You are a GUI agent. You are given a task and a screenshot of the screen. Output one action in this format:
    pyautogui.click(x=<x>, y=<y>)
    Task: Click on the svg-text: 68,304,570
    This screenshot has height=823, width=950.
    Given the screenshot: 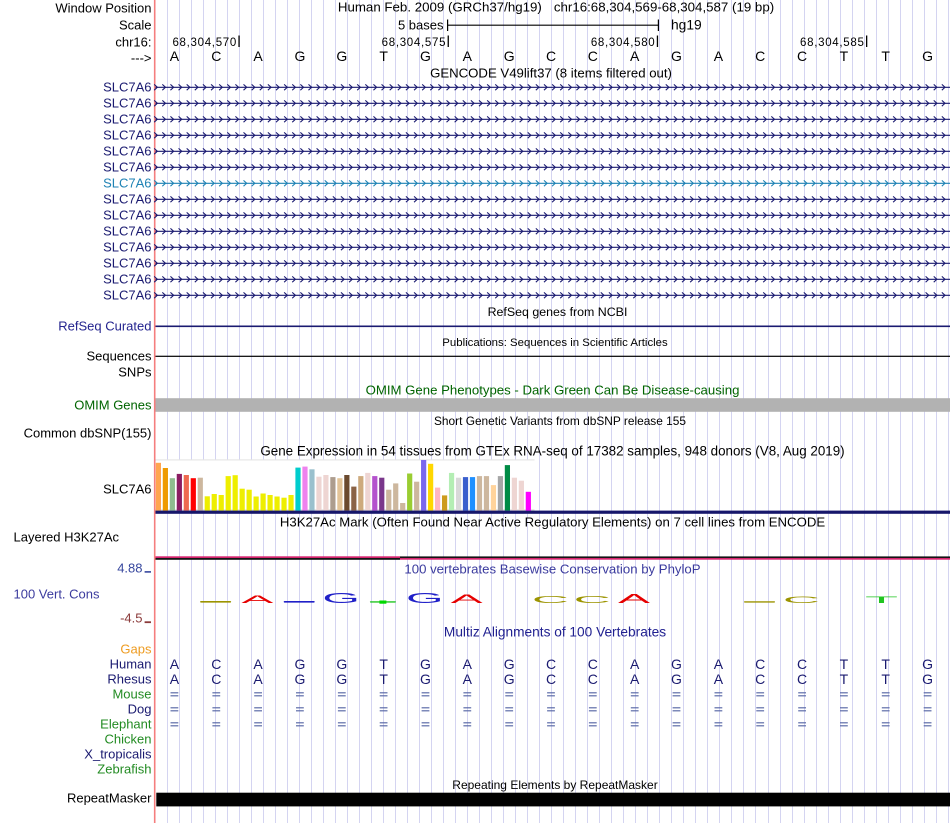 What is the action you would take?
    pyautogui.click(x=204, y=43)
    